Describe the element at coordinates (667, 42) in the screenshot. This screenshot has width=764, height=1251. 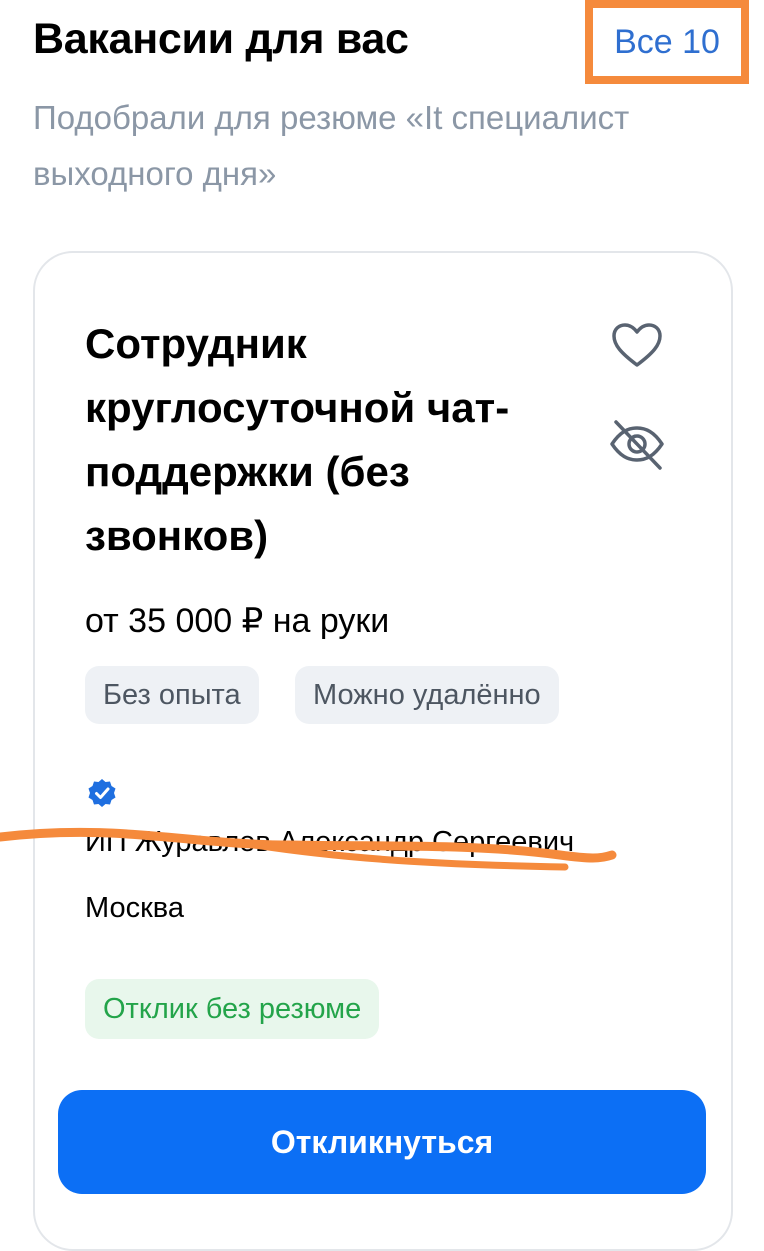
I see `all-vacancies-link: Все 10` at that location.